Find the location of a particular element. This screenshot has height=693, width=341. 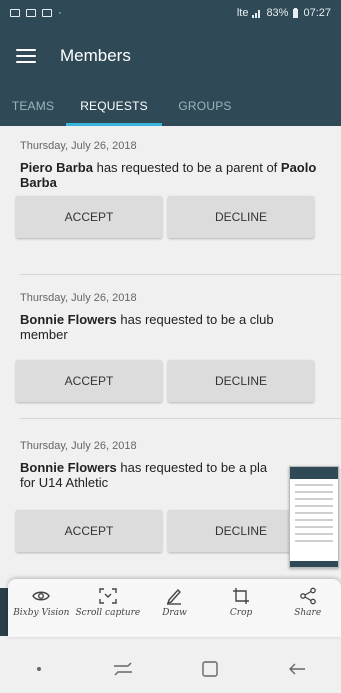

gallery-icon is located at coordinates (15, 13).